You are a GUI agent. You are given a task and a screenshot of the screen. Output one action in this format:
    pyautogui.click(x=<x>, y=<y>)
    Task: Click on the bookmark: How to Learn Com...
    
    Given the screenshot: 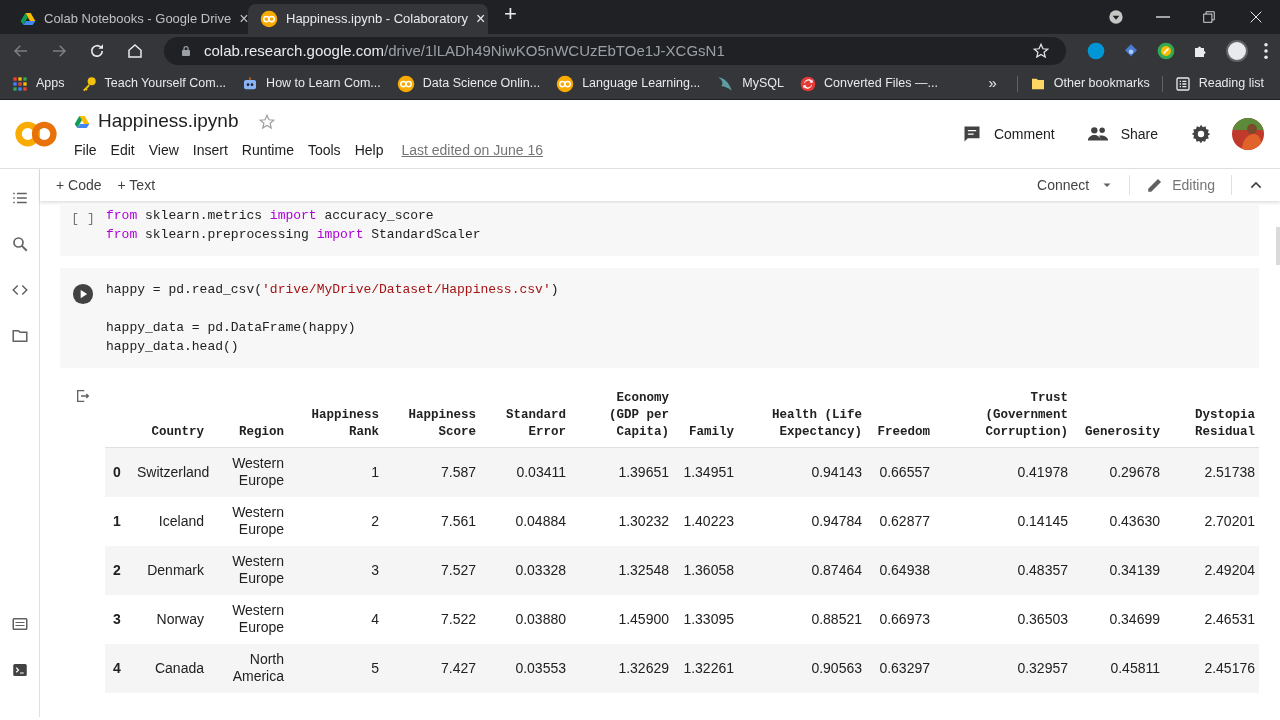 What is the action you would take?
    pyautogui.click(x=319, y=83)
    